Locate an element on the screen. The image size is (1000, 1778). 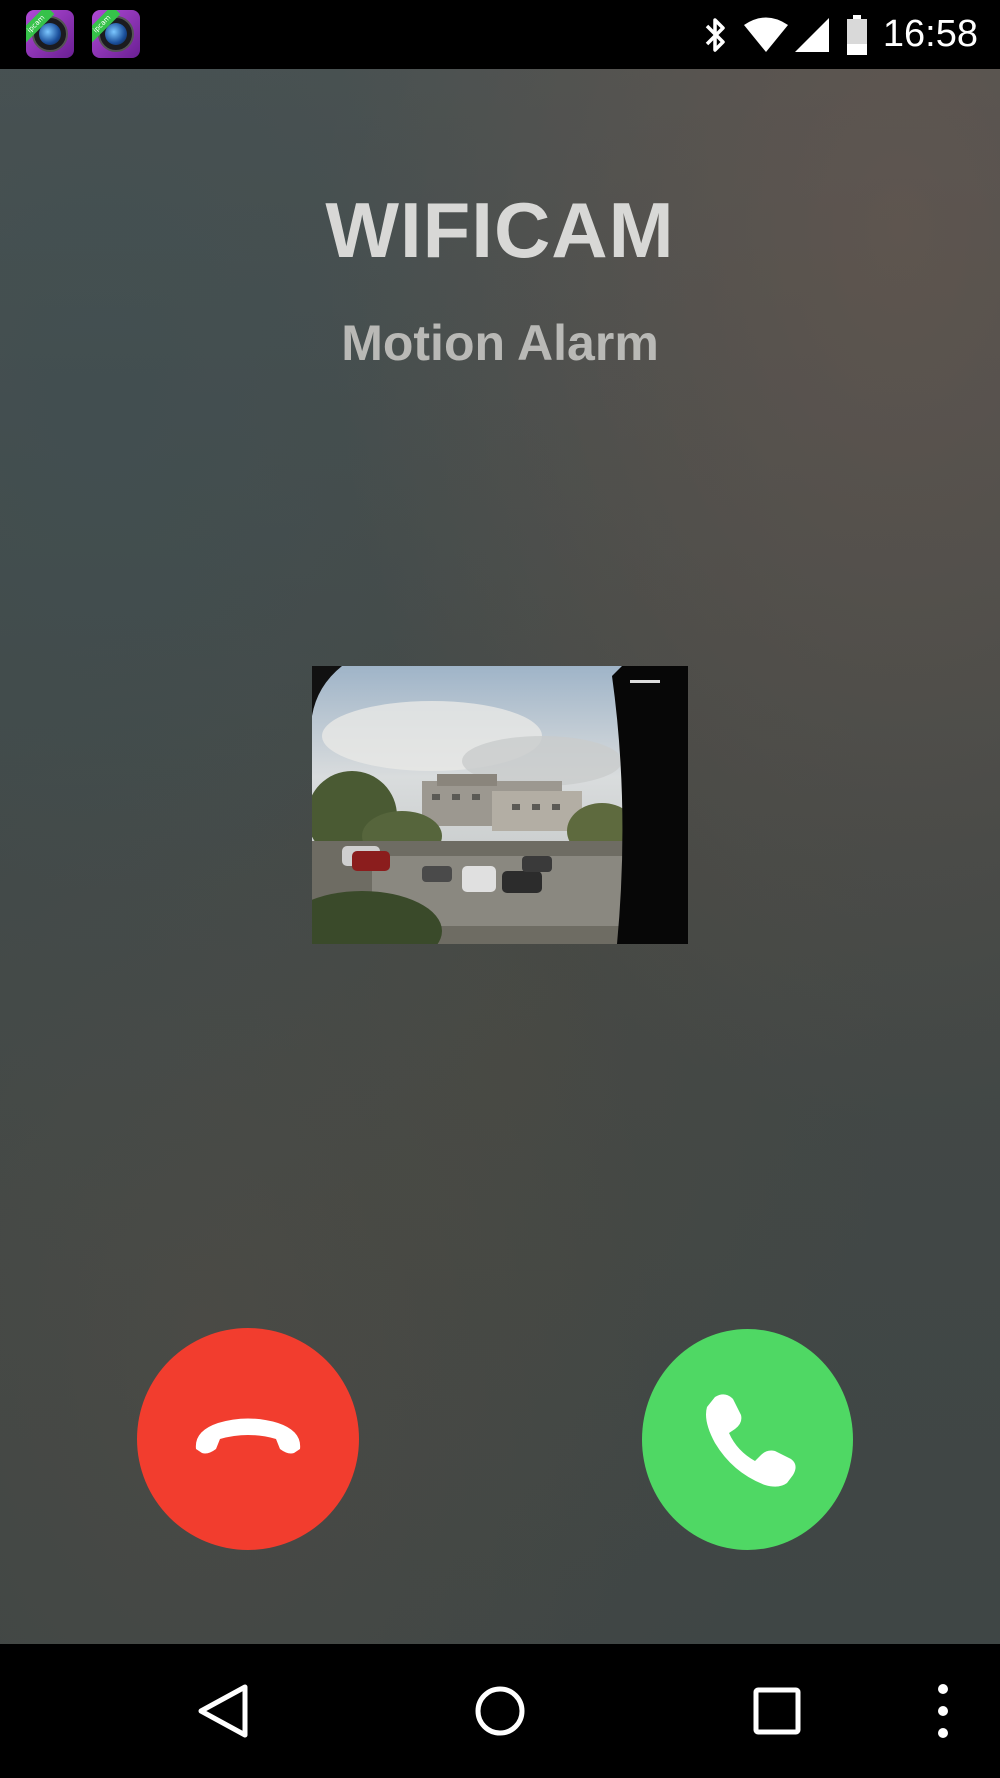
home-icon is located at coordinates (500, 1711).